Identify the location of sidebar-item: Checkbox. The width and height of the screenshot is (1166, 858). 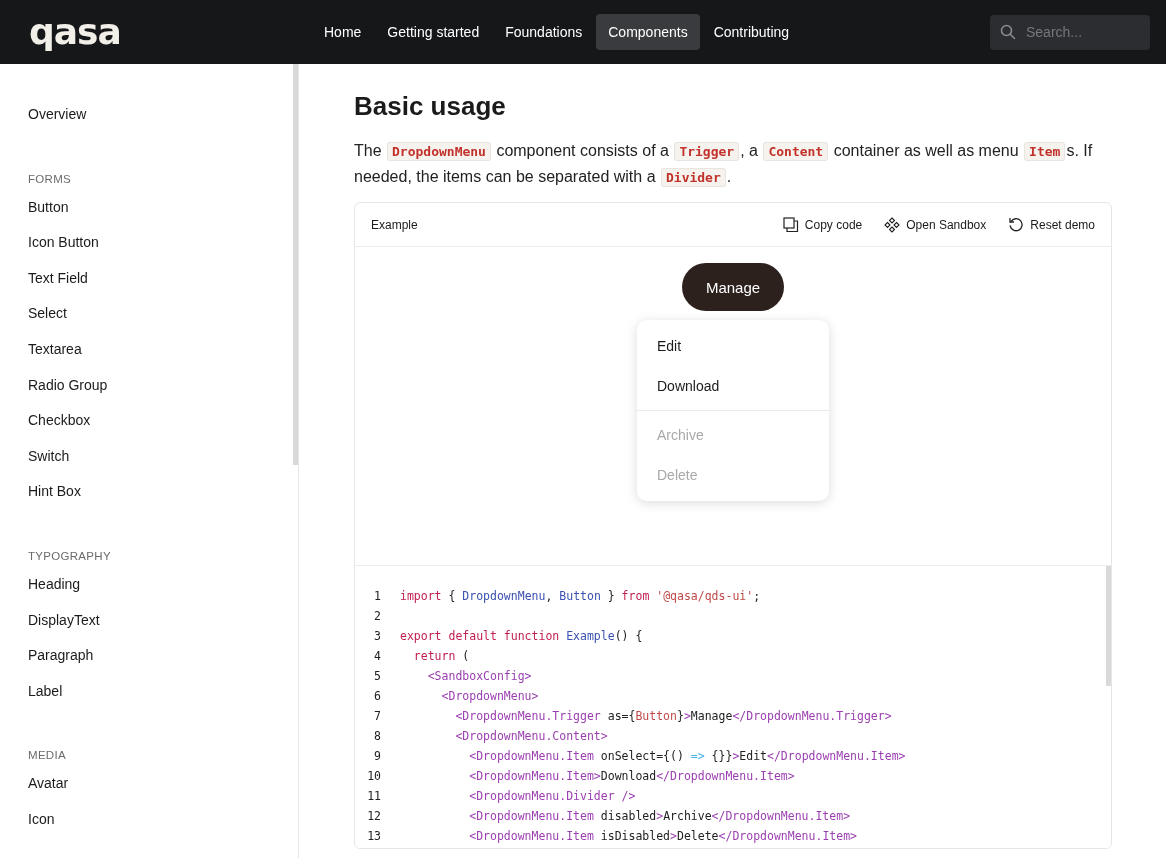
(59, 420).